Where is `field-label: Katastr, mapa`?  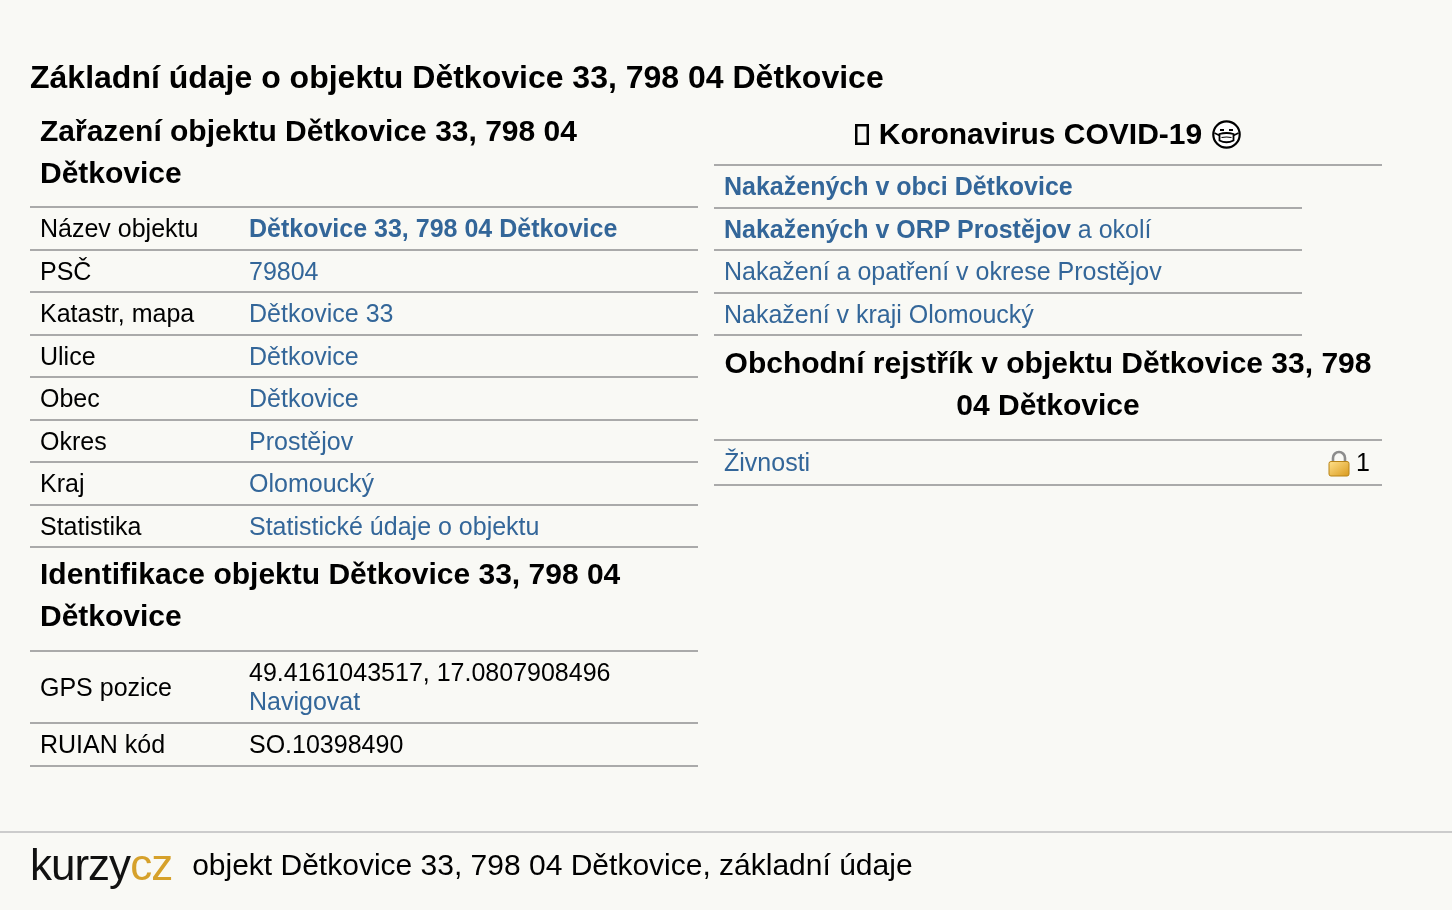
field-label: Katastr, mapa is located at coordinates (117, 313).